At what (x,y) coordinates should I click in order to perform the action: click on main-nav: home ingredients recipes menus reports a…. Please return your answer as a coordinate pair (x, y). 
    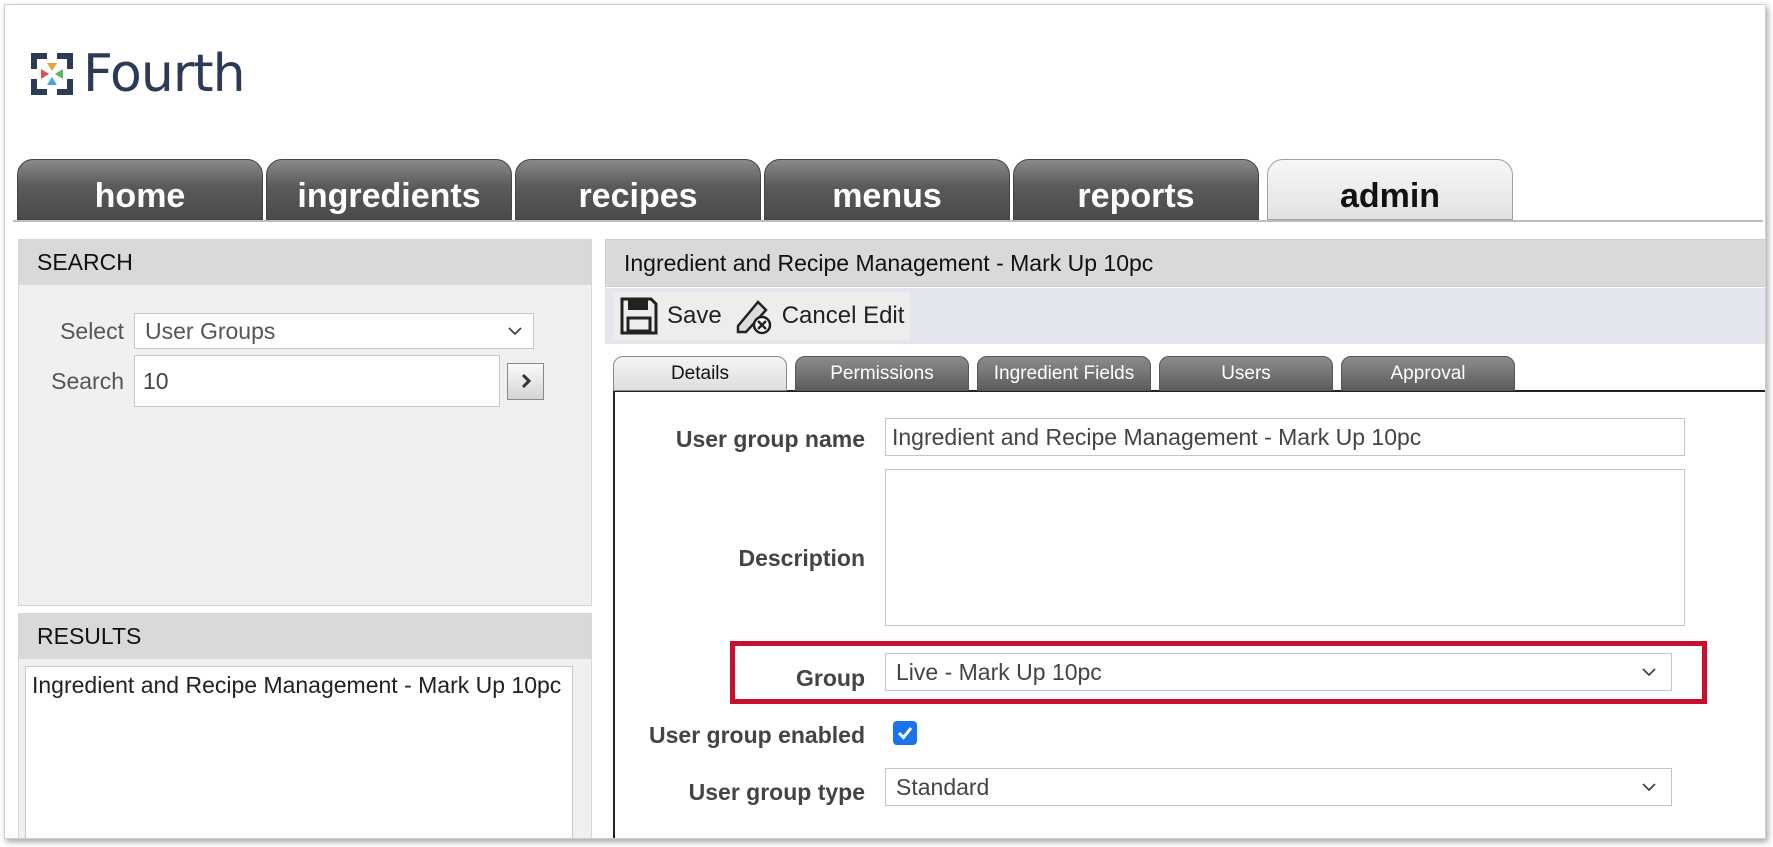
    Looking at the image, I should click on (888, 190).